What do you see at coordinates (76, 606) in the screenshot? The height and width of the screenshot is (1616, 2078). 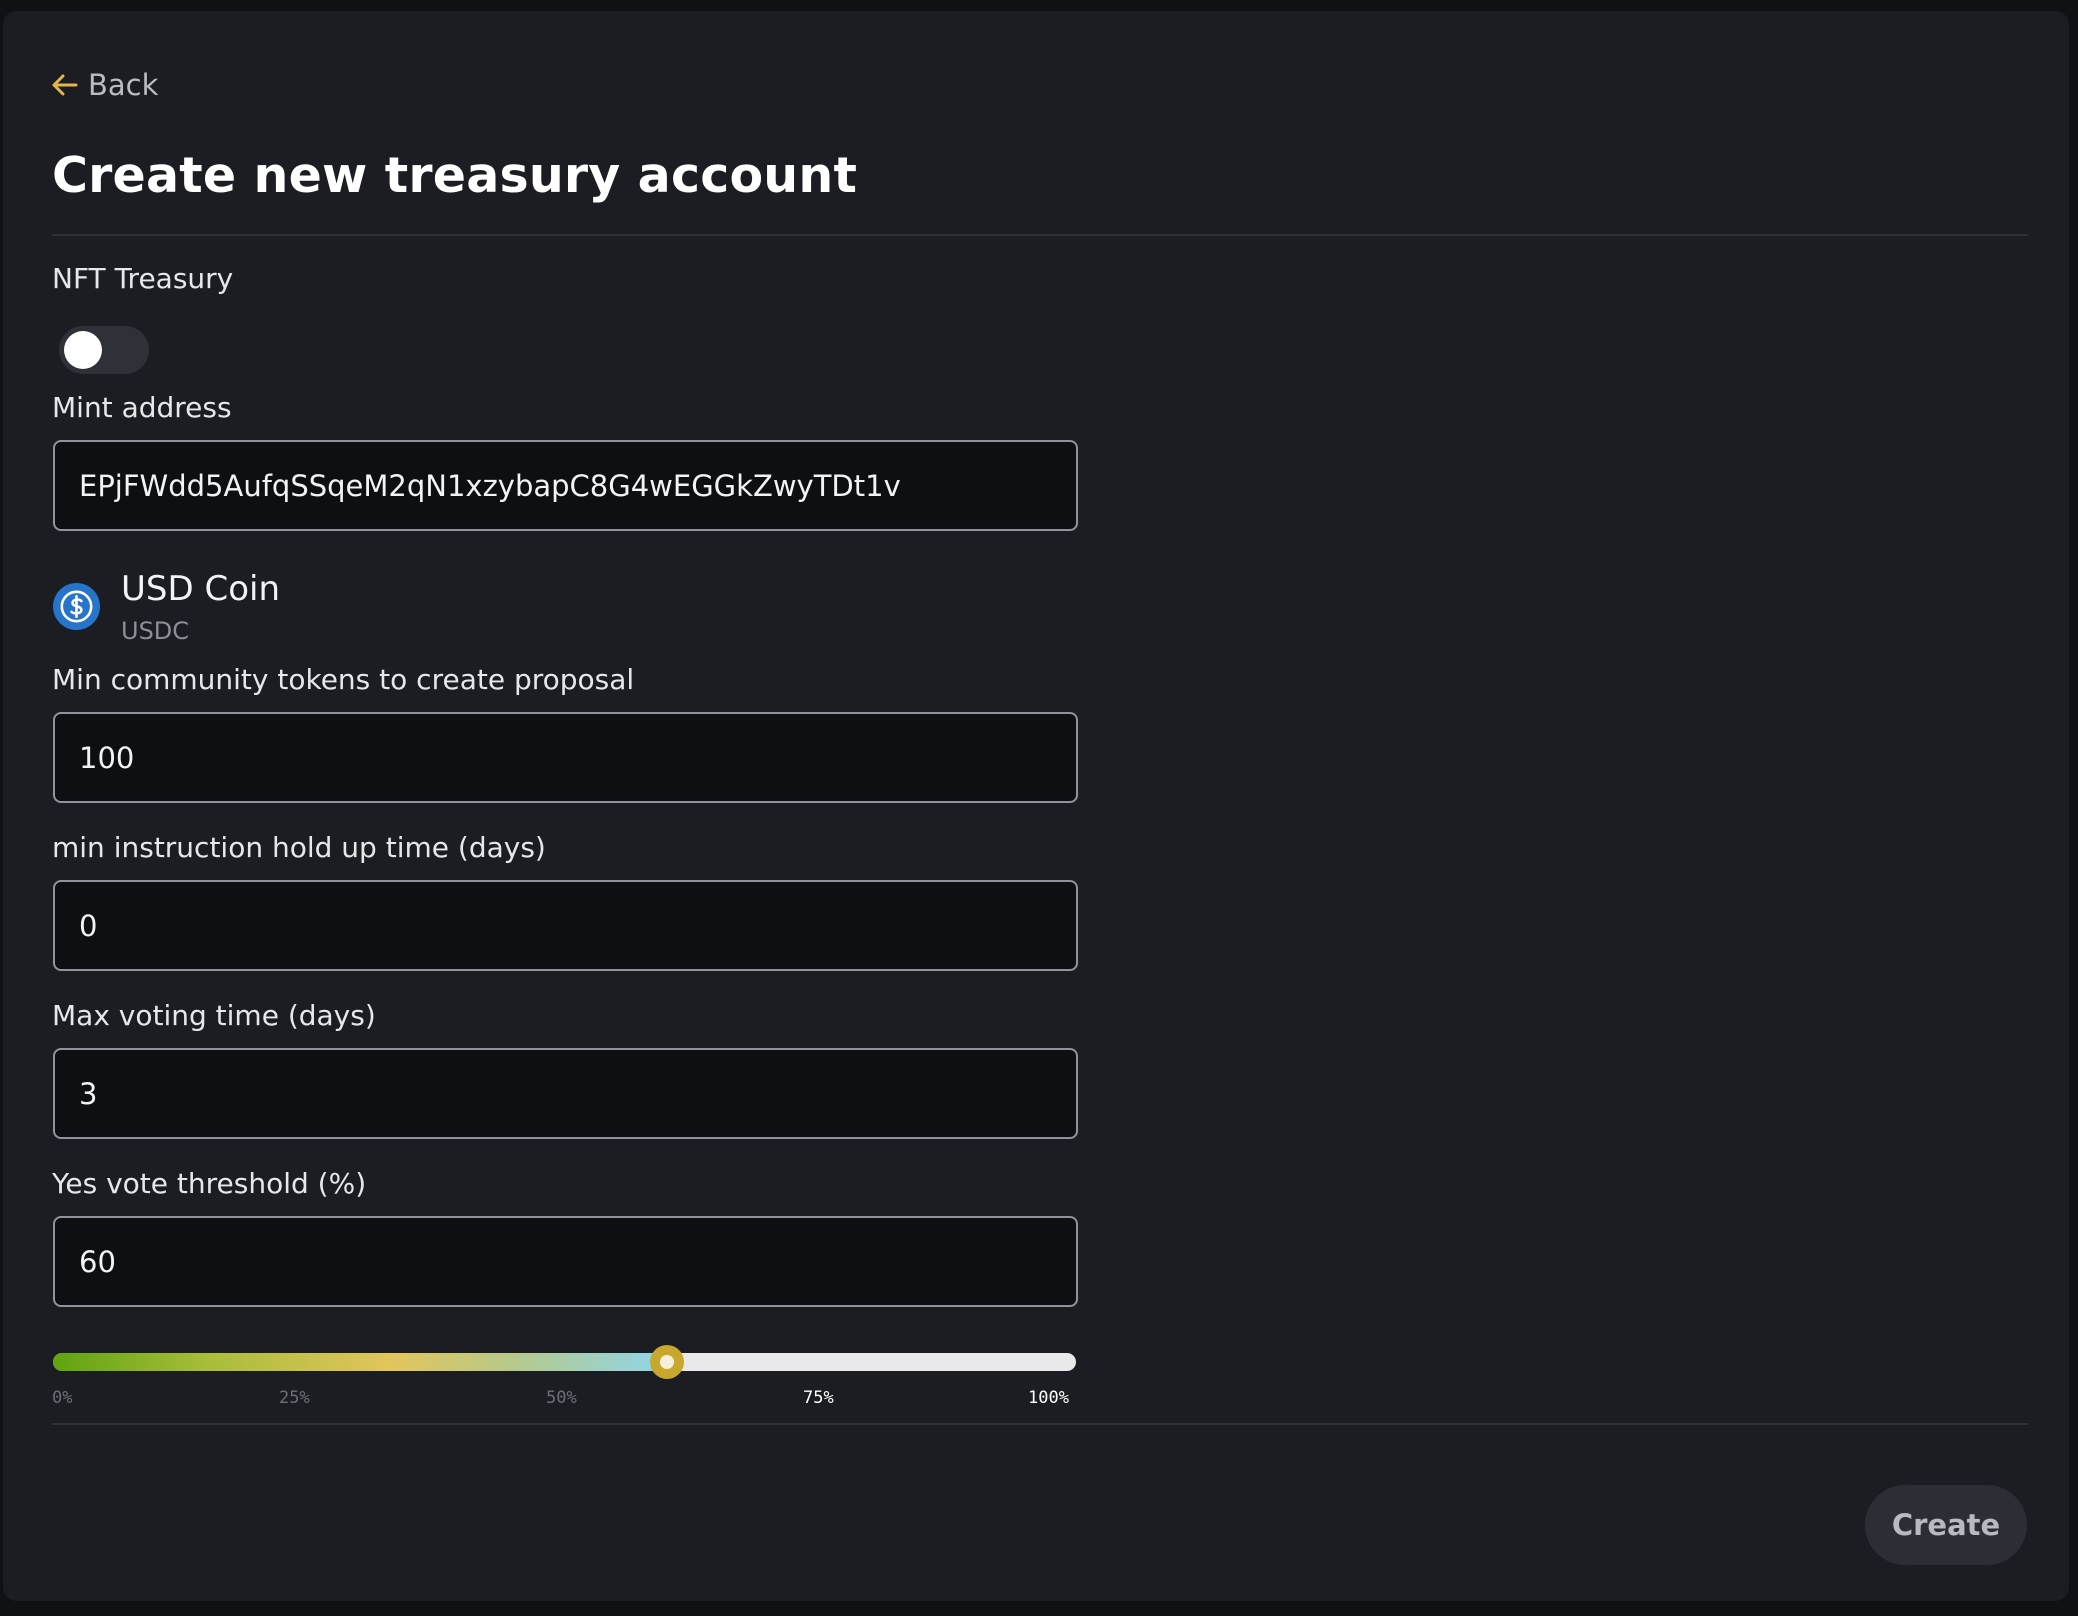 I see `usdc-coin-icon` at bounding box center [76, 606].